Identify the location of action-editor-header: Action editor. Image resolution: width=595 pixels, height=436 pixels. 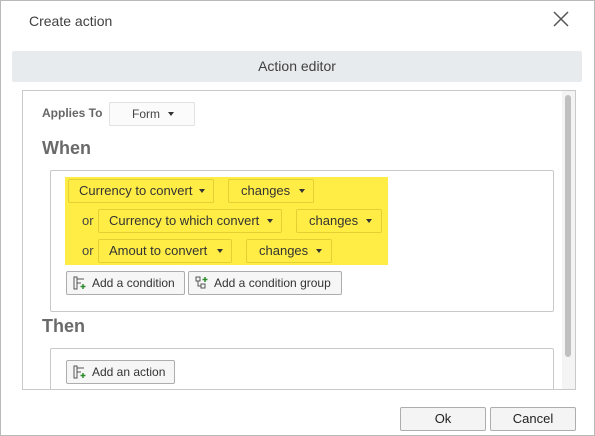
(297, 66).